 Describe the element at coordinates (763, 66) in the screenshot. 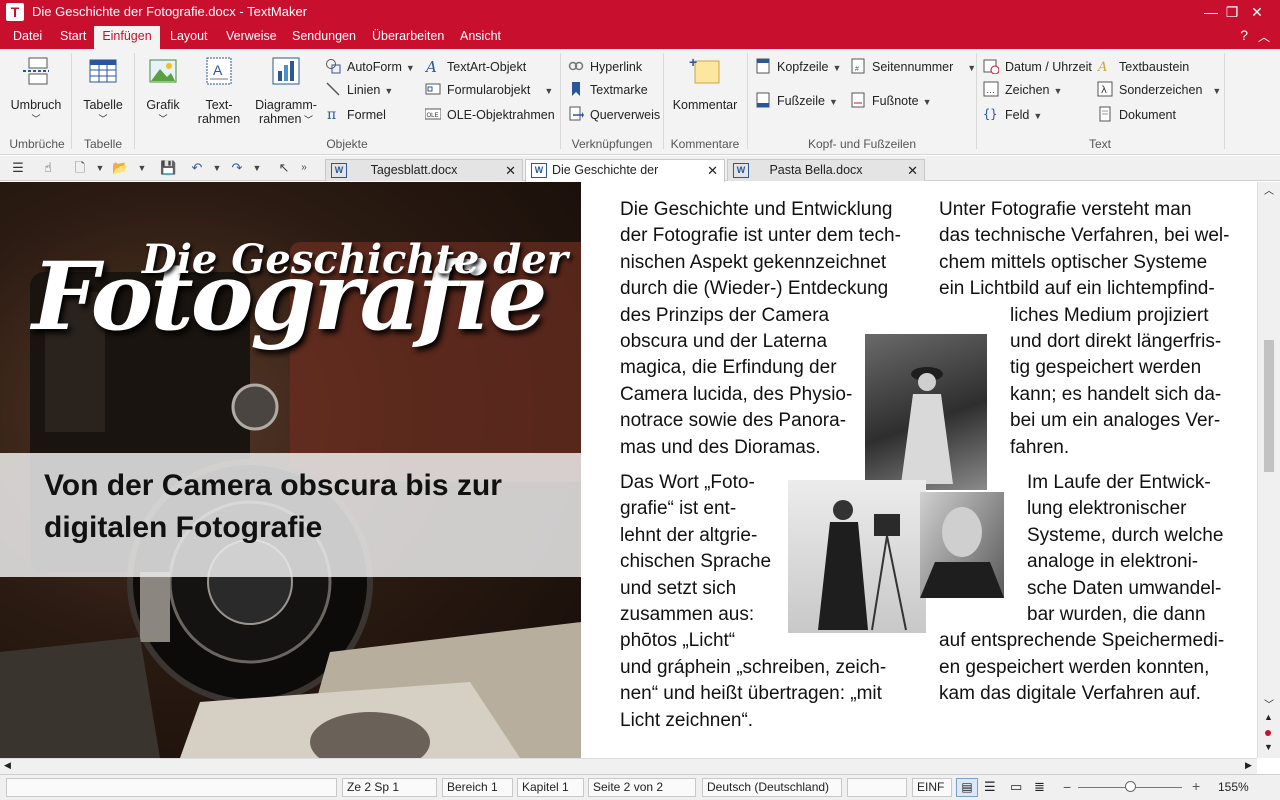

I see `header-icon` at that location.